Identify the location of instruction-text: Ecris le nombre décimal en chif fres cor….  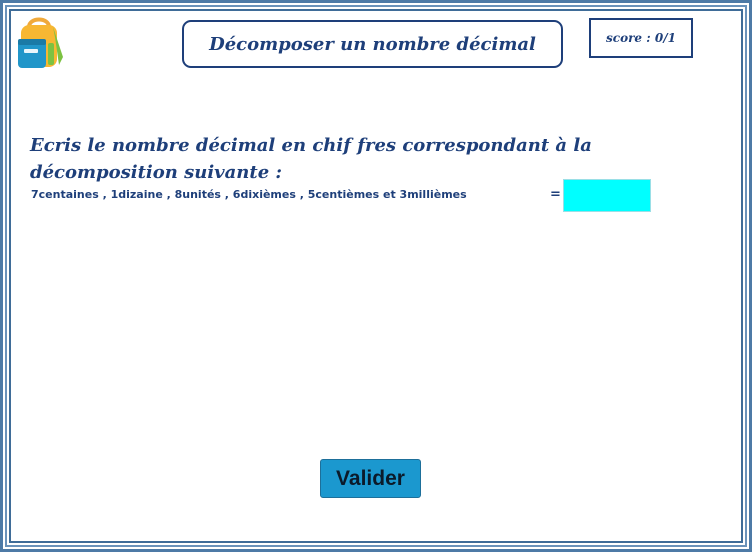
(311, 159).